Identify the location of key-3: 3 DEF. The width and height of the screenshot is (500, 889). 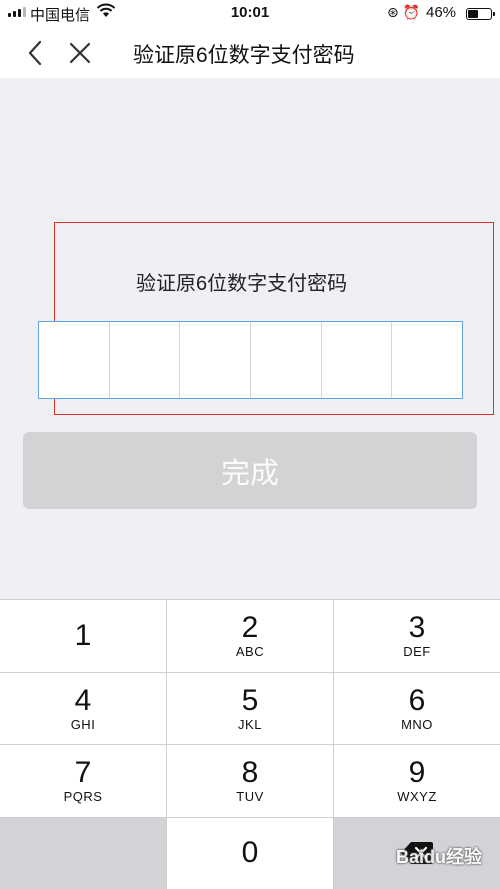
(417, 636).